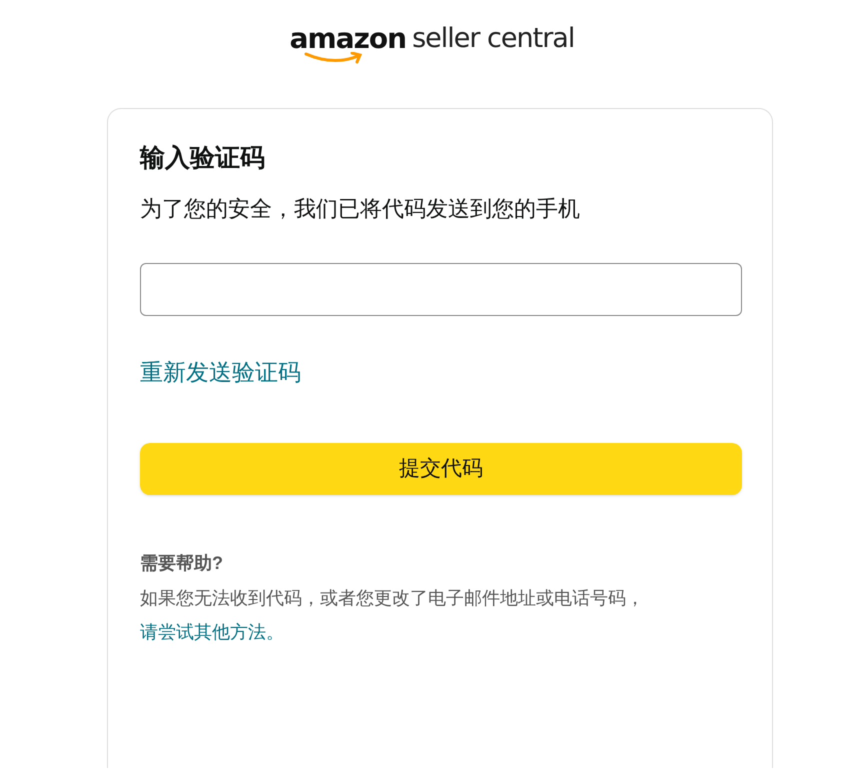  What do you see at coordinates (493, 39) in the screenshot?
I see `logo-product: seller central` at bounding box center [493, 39].